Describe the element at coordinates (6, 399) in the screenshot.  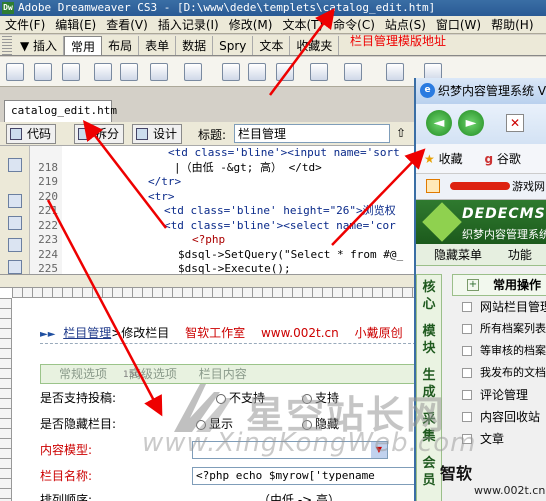
I see `vertical-ruler` at that location.